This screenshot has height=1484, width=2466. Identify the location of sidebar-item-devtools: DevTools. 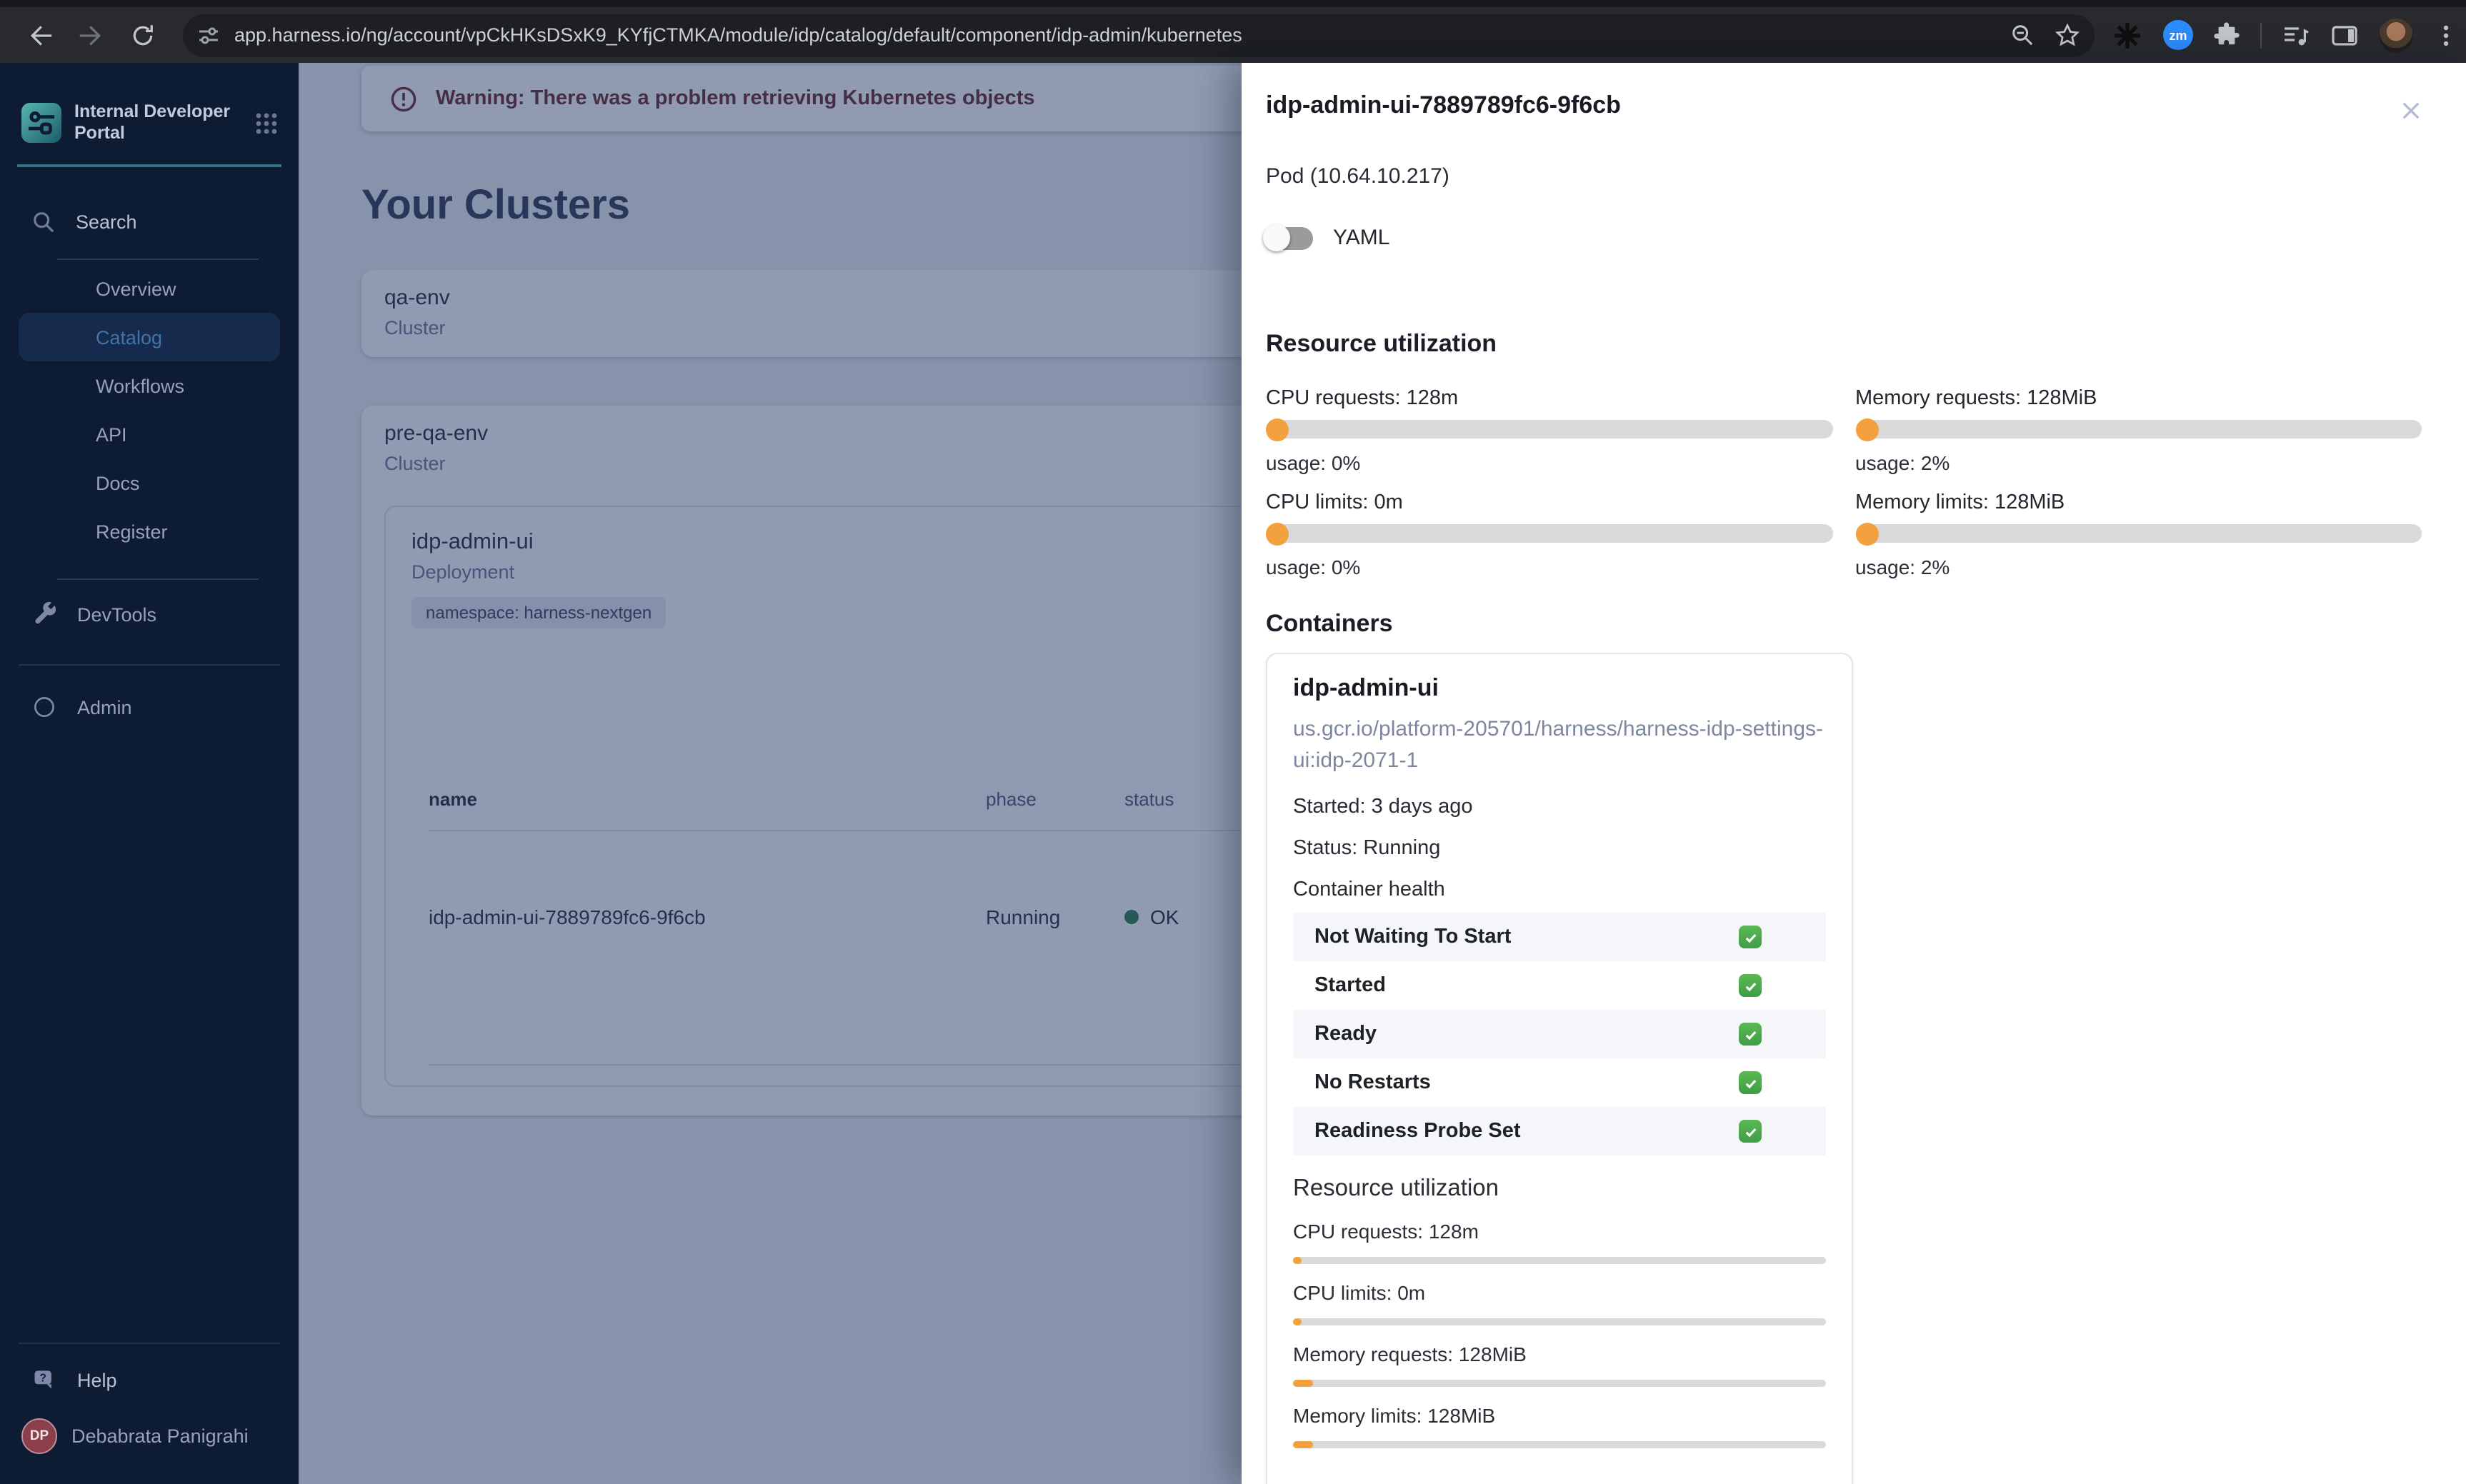
(149, 614).